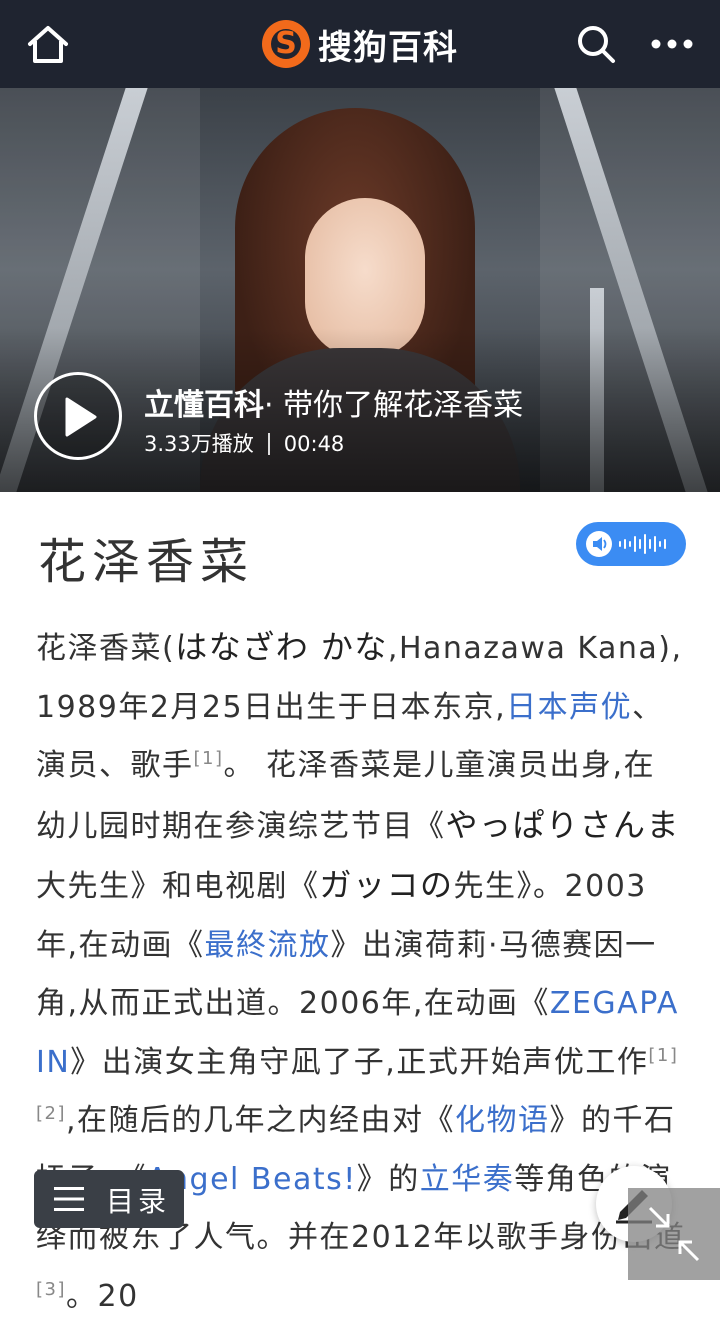  Describe the element at coordinates (388, 1179) in the screenshot. I see `article-text: 》的` at that location.